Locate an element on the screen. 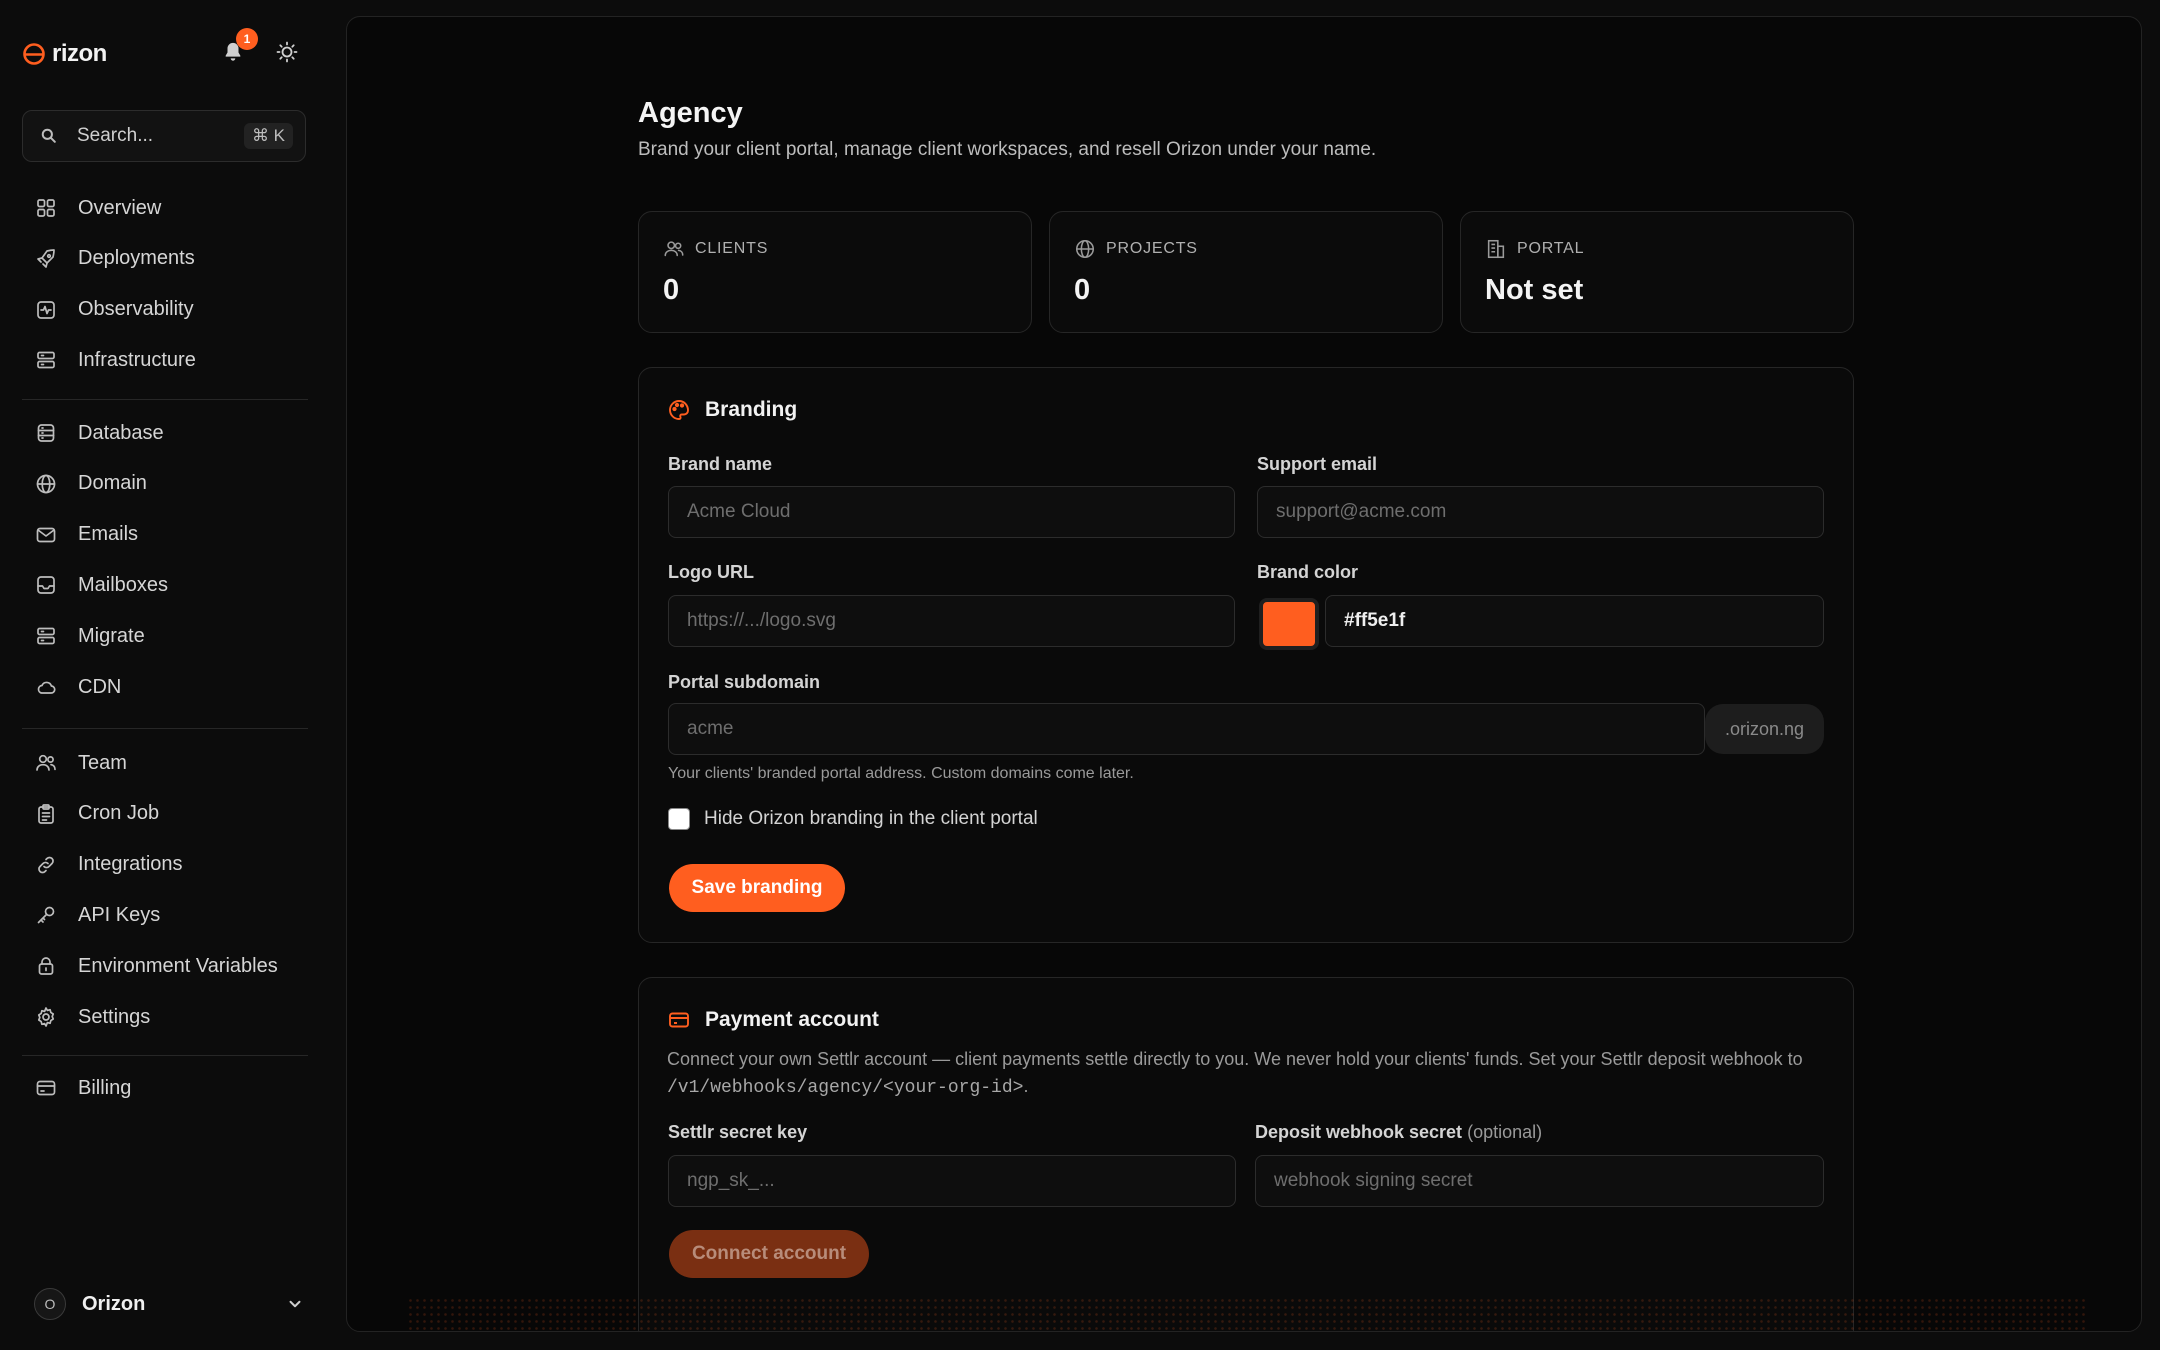  sidebar-item-label: Observability is located at coordinates (136, 309).